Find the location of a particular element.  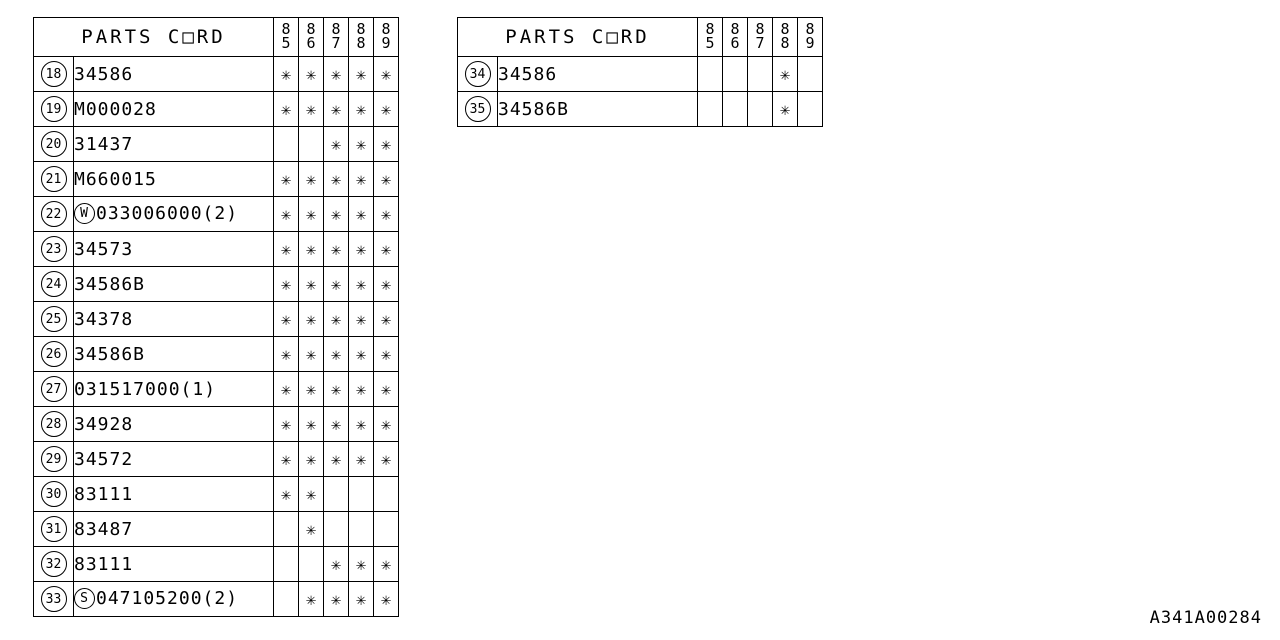

year-column-header: 8 7 is located at coordinates (336, 37).